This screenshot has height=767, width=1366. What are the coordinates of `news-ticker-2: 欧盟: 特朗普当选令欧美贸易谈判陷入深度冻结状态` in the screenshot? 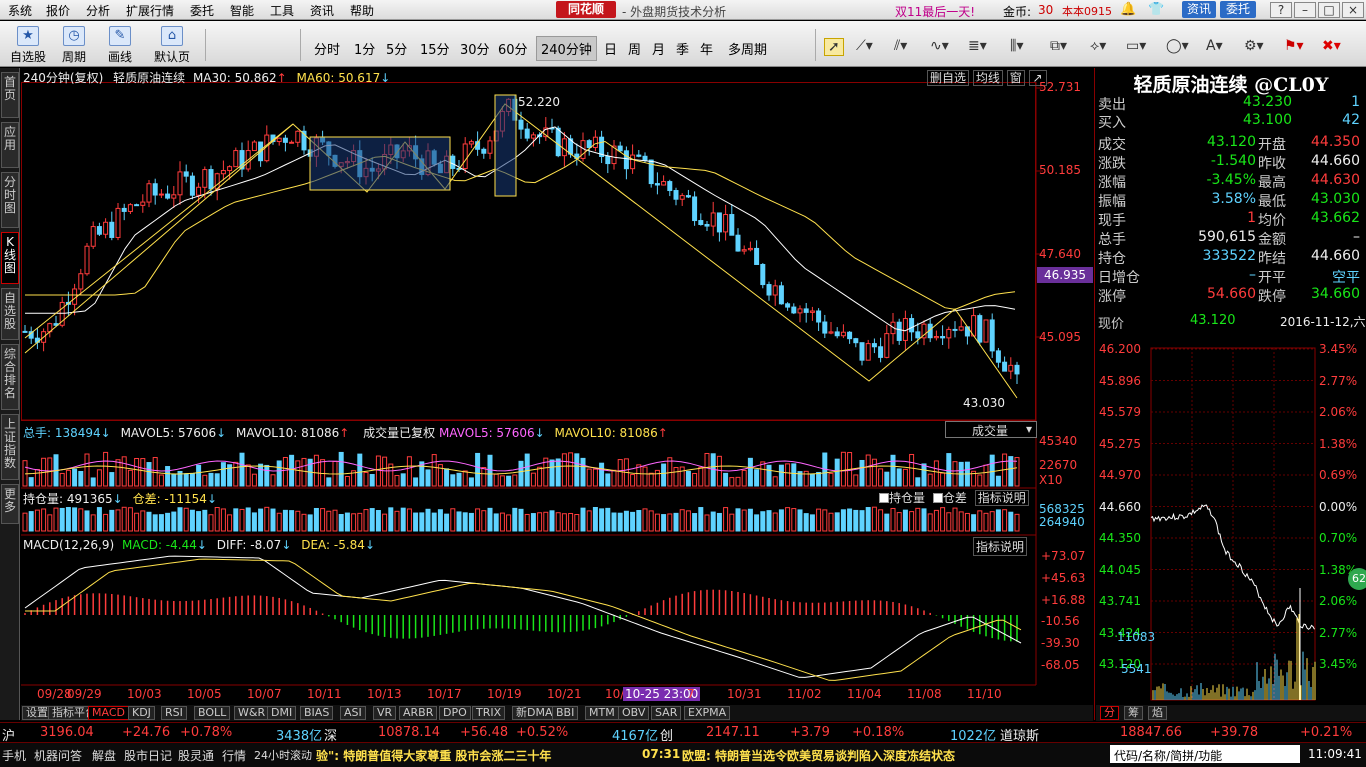 It's located at (818, 755).